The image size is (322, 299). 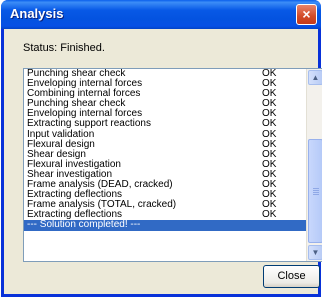 What do you see at coordinates (37, 13) in the screenshot?
I see `window-title: Analysis` at bounding box center [37, 13].